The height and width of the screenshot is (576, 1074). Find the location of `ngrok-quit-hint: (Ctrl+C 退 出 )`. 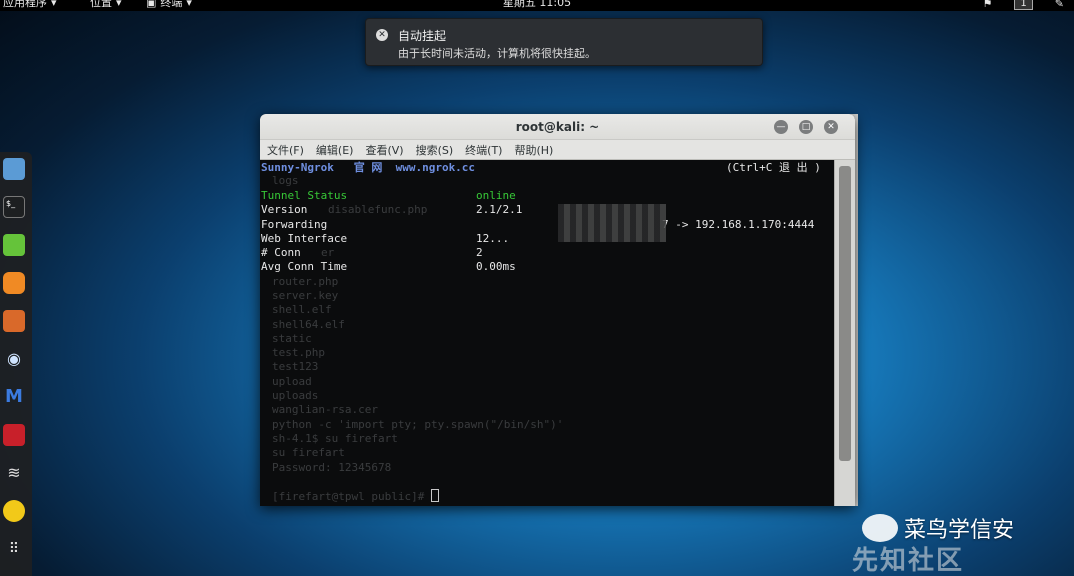

ngrok-quit-hint: (Ctrl+C 退 出 ) is located at coordinates (773, 167).